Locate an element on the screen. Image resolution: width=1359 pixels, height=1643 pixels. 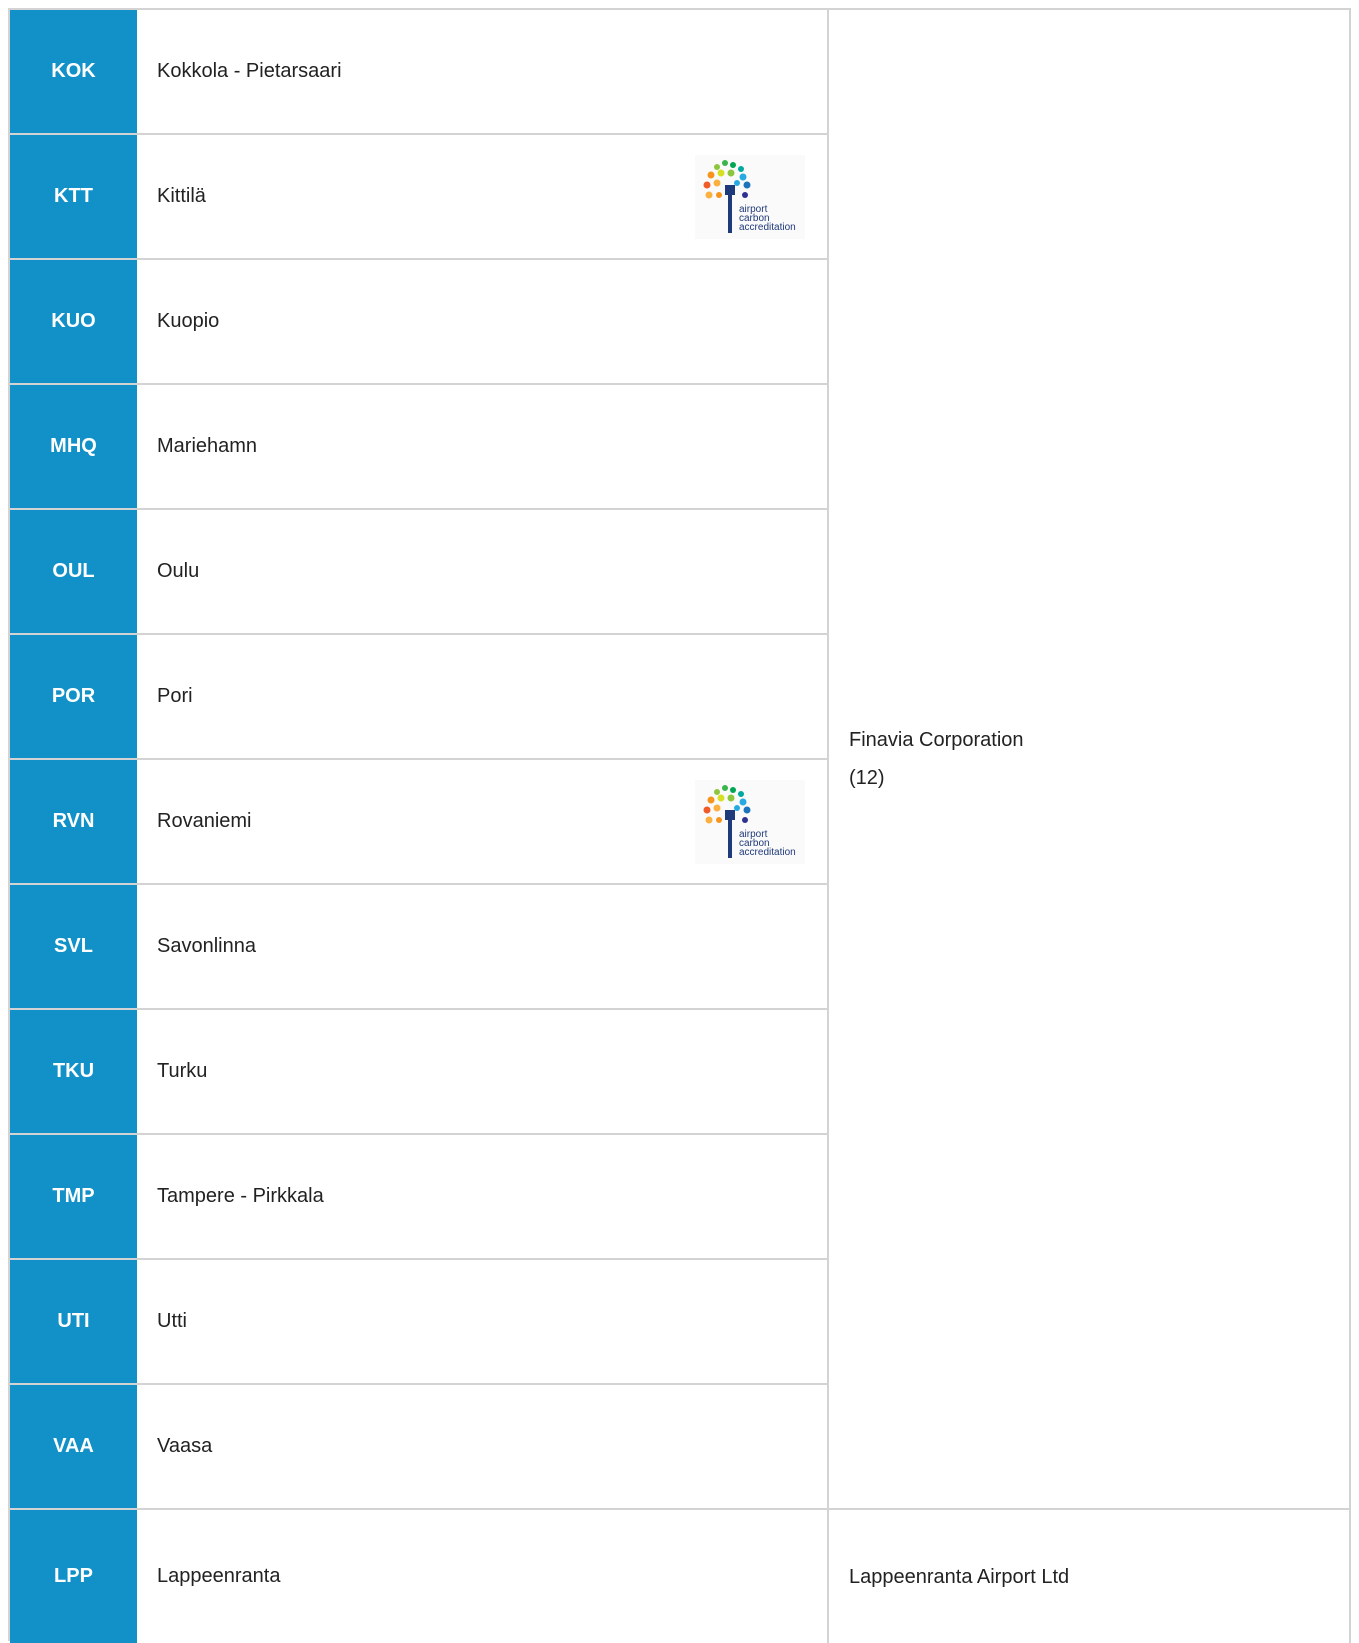
airport-name-cell: Rovaniemi airport carbon accreditation is located at coordinates (483, 822).